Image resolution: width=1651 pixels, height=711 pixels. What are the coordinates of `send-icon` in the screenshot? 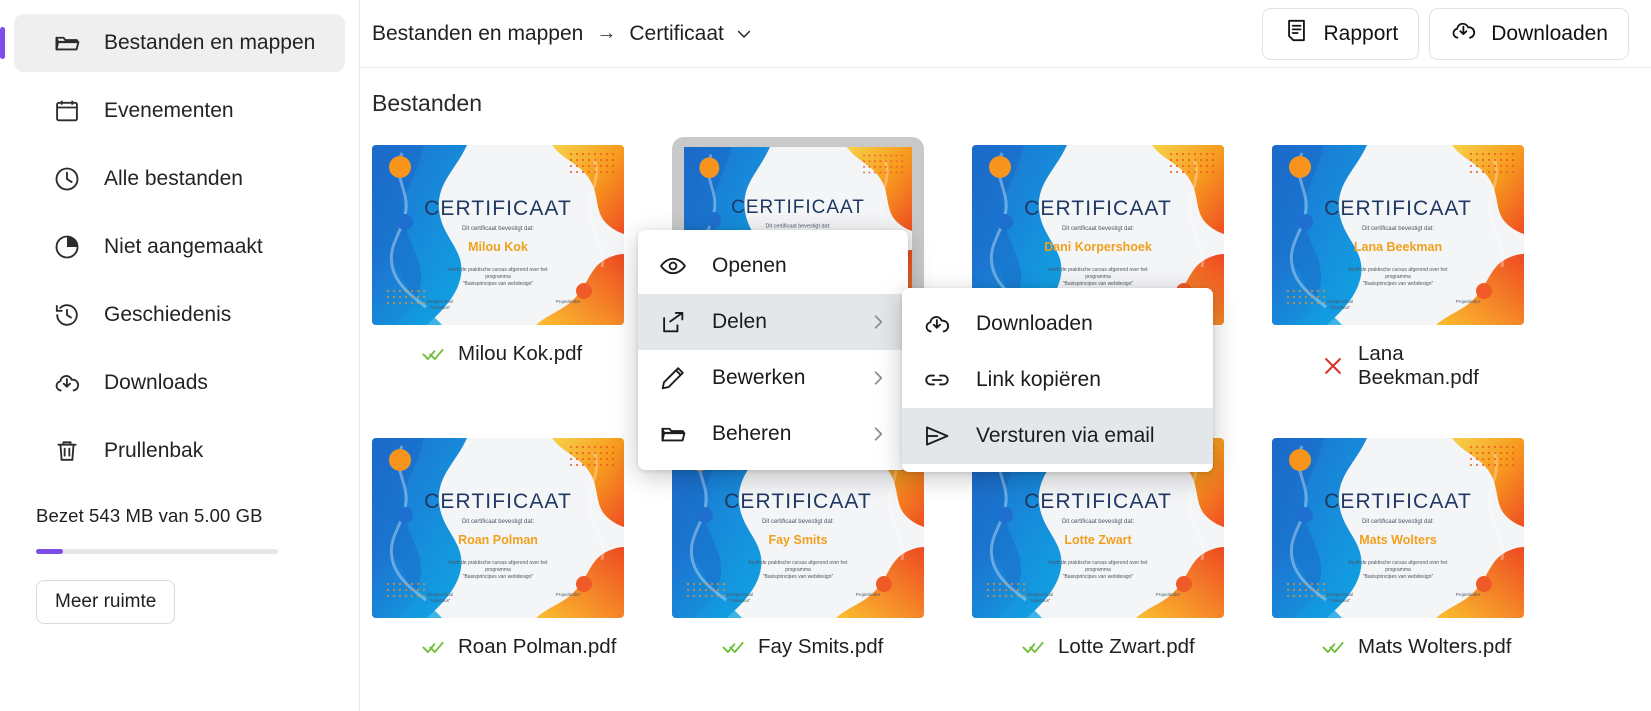 It's located at (937, 436).